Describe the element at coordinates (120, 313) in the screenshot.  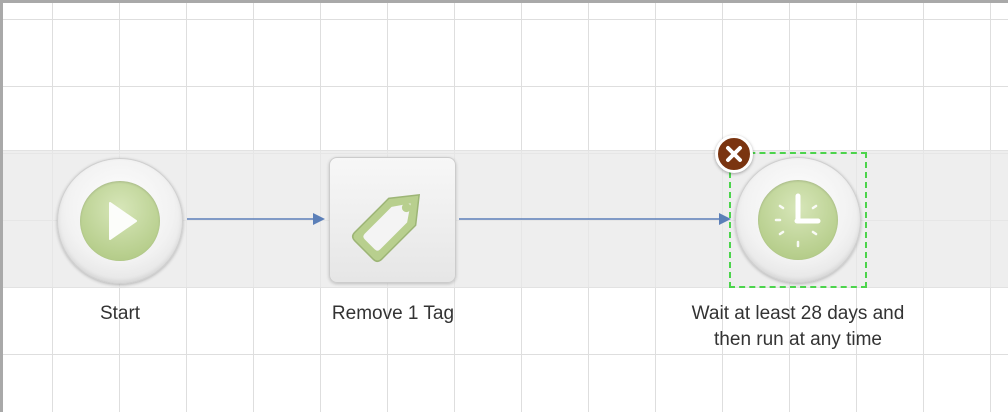
I see `start-node-label: Start` at that location.